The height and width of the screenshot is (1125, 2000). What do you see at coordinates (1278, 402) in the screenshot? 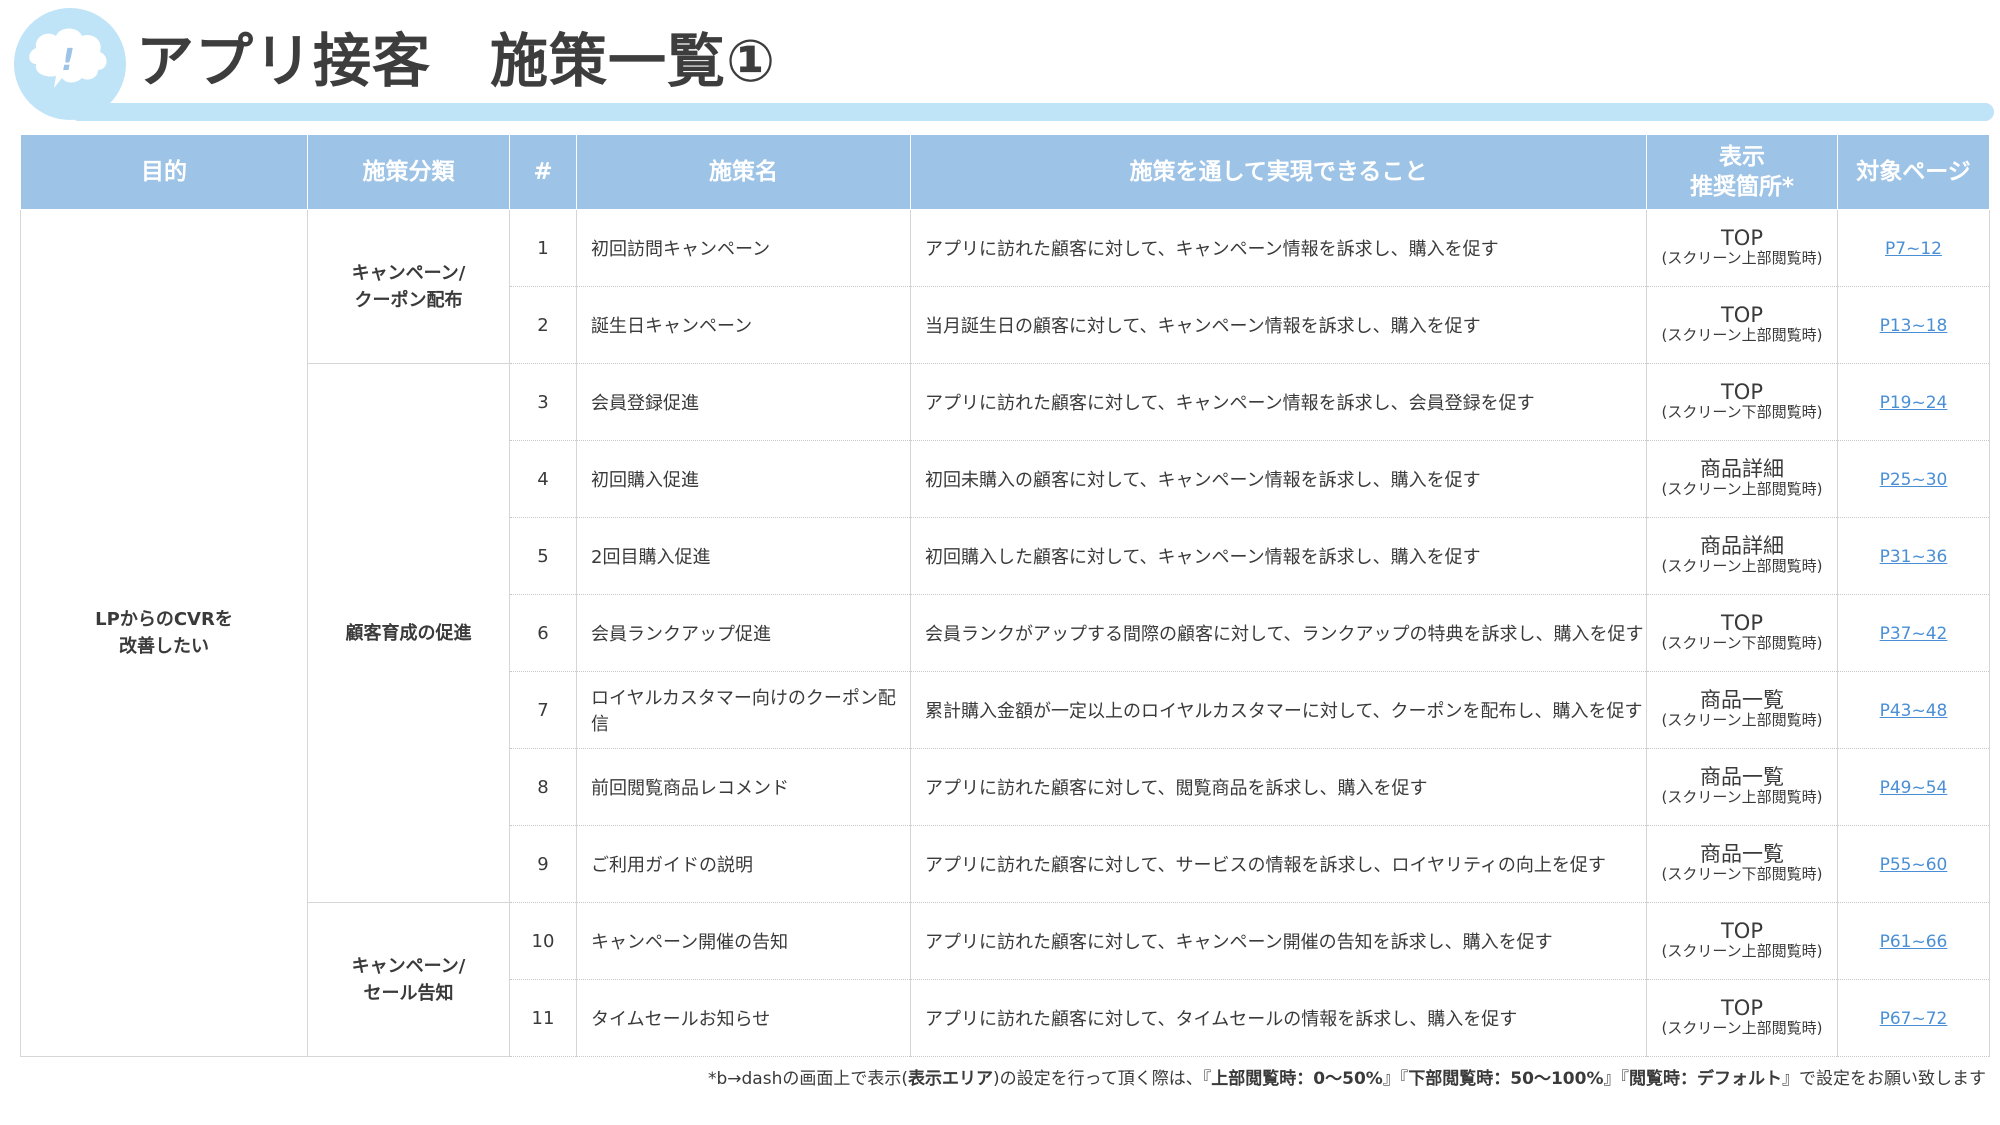
I see `measure-description: アプリに訪れた顧客に対して、キャンペーン情報を訴求し、会員登録を促す` at bounding box center [1278, 402].